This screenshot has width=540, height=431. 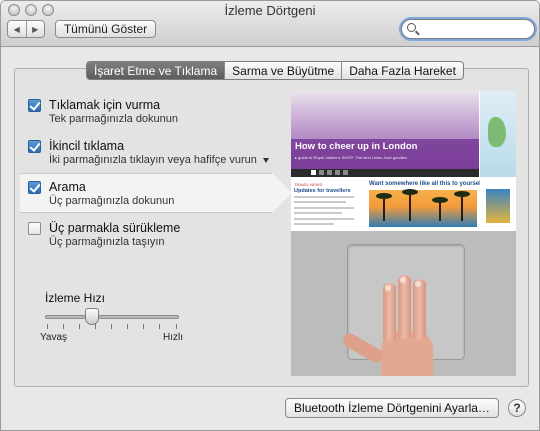 I want to click on tap-to-click-checkbox, so click(x=34, y=105).